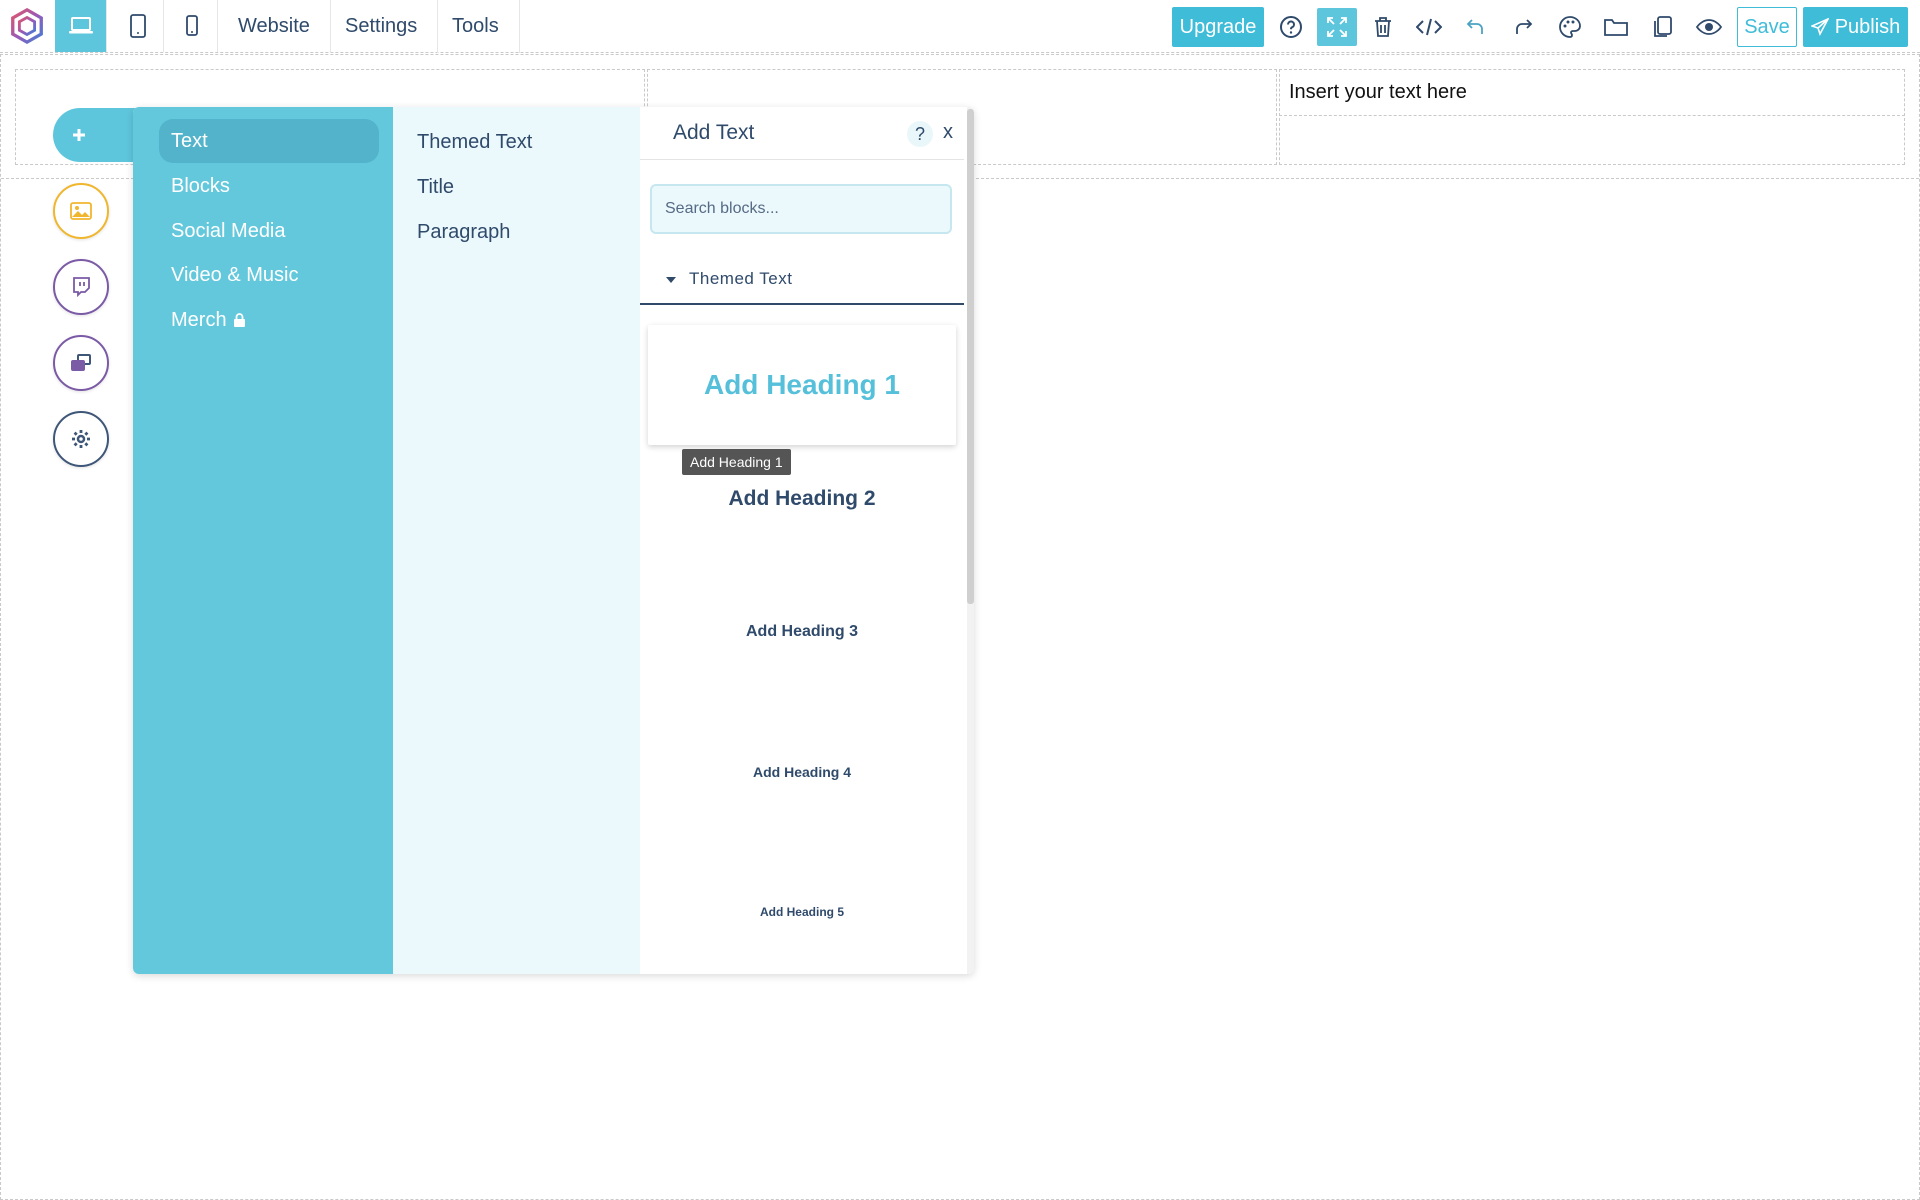  I want to click on add-heading-2-block: Add Heading 2, so click(802, 499).